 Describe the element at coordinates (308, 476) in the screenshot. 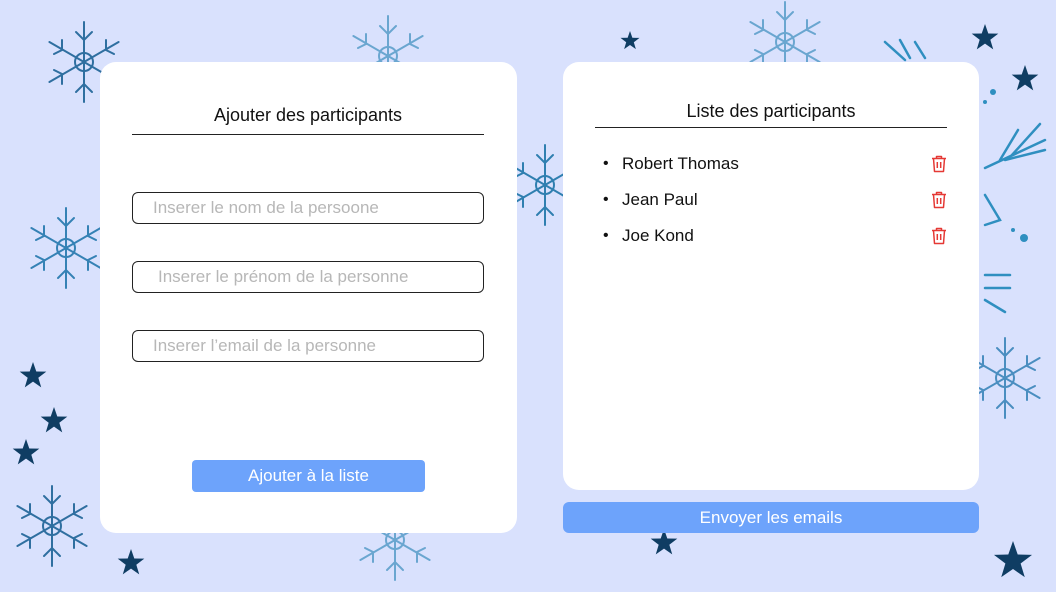

I see `add-to-list-button: Ajouter à la liste` at that location.